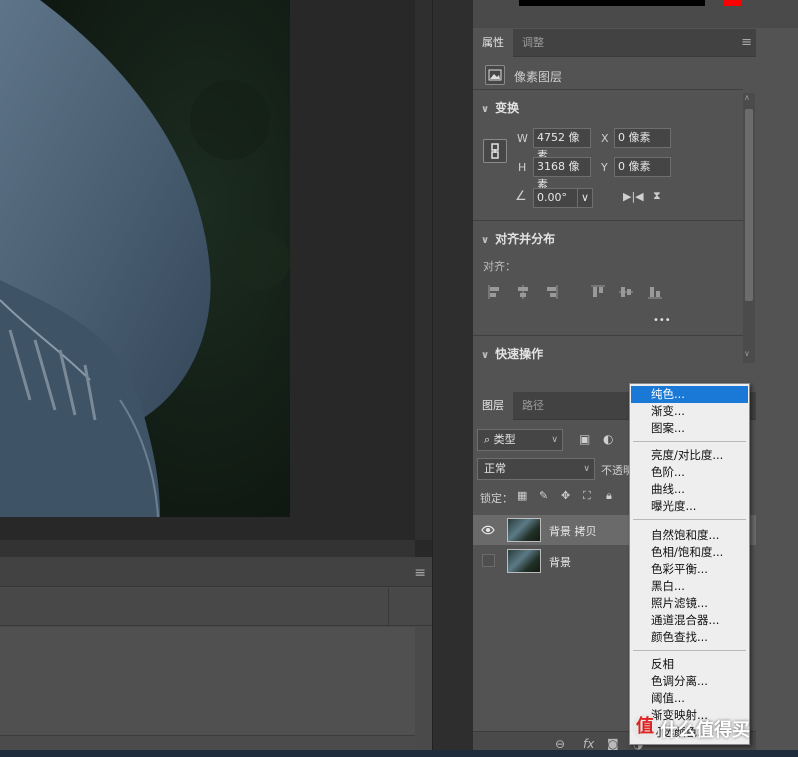 This screenshot has width=798, height=757. What do you see at coordinates (626, 292) in the screenshot?
I see `align-vertical-centers-icon` at bounding box center [626, 292].